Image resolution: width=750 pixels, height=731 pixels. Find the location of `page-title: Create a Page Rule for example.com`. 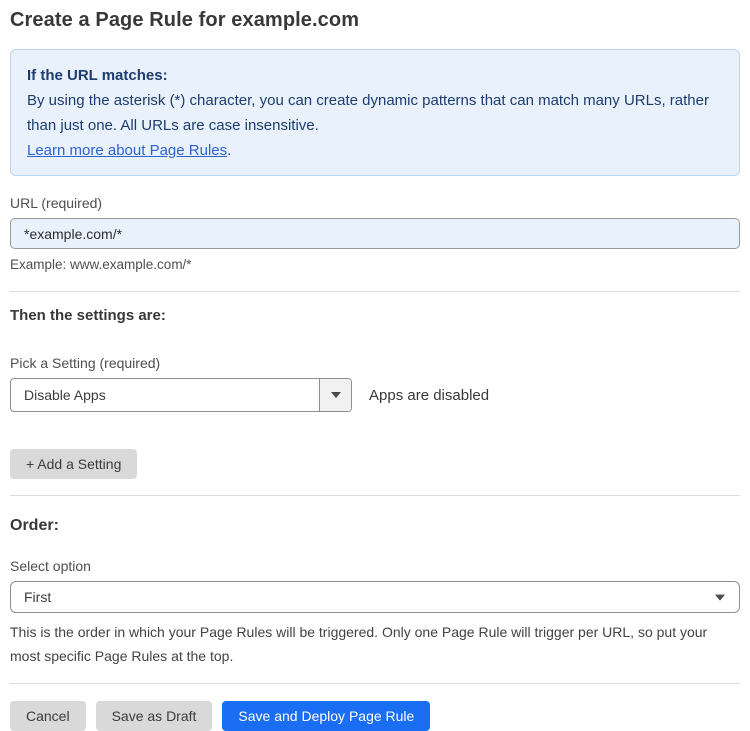

page-title: Create a Page Rule for example.com is located at coordinates (185, 20).